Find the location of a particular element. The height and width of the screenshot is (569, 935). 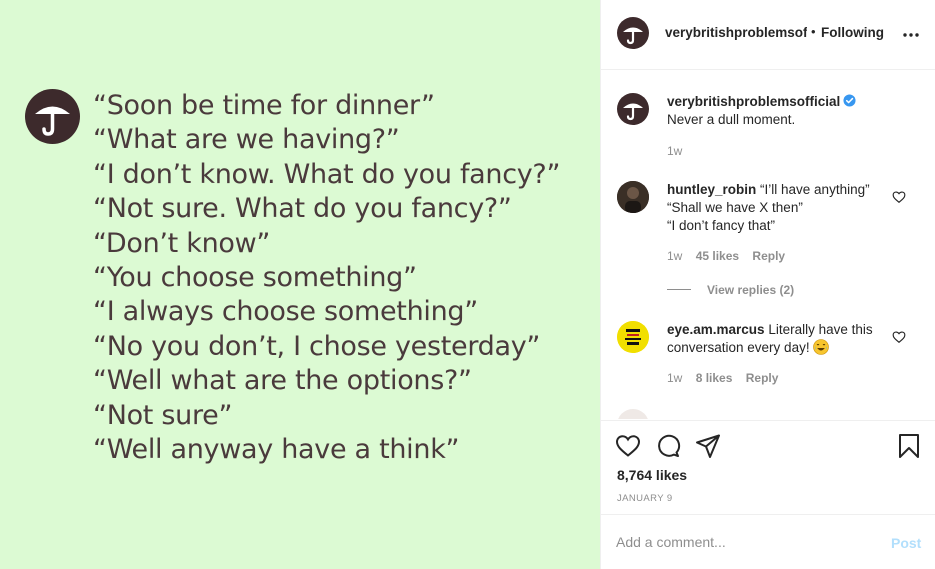

like-heart-icon is located at coordinates (628, 446).